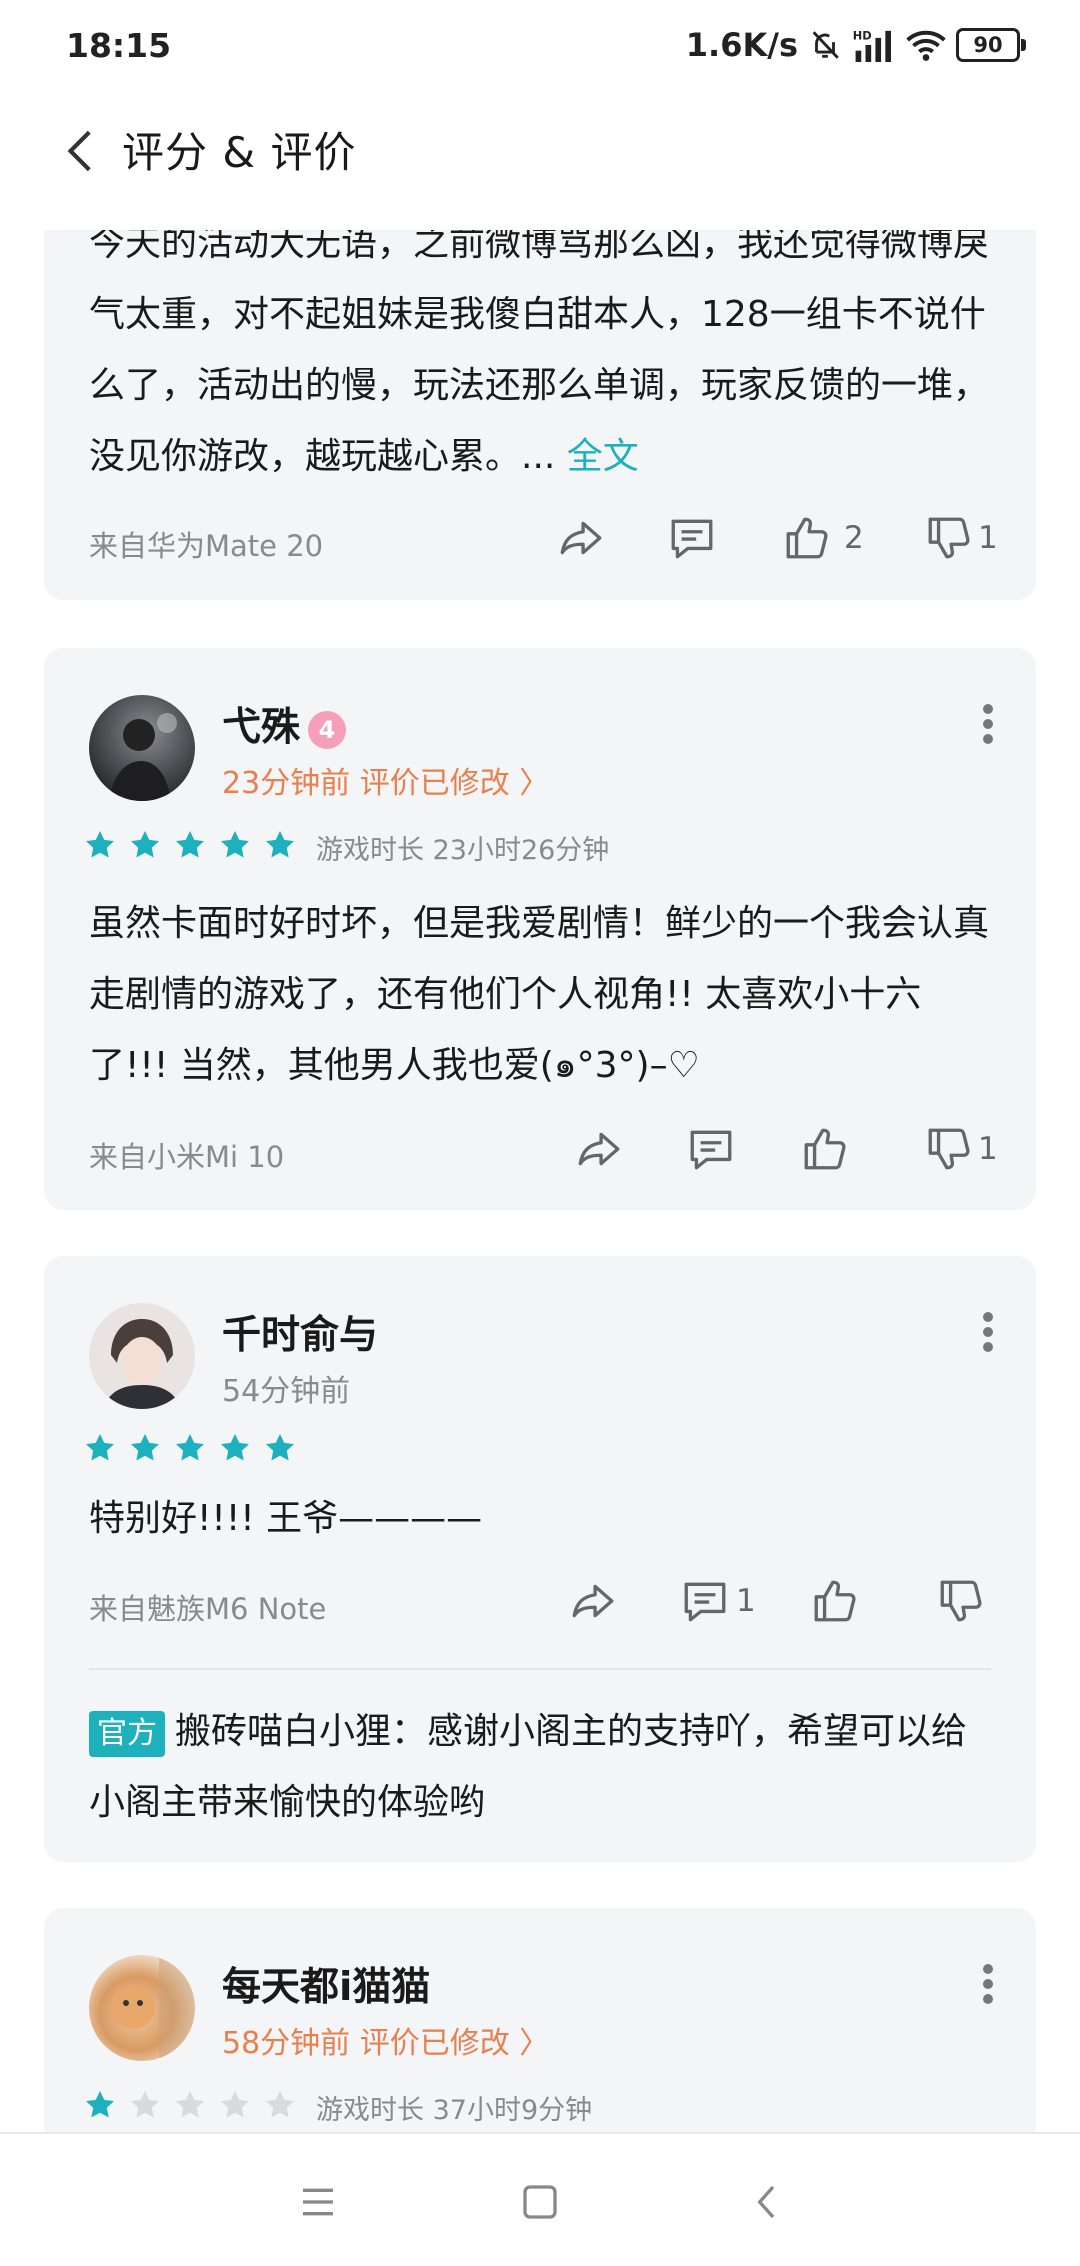 The image size is (1080, 2266). I want to click on review-time: 23分钟前 评价已修改 〉, so click(385, 780).